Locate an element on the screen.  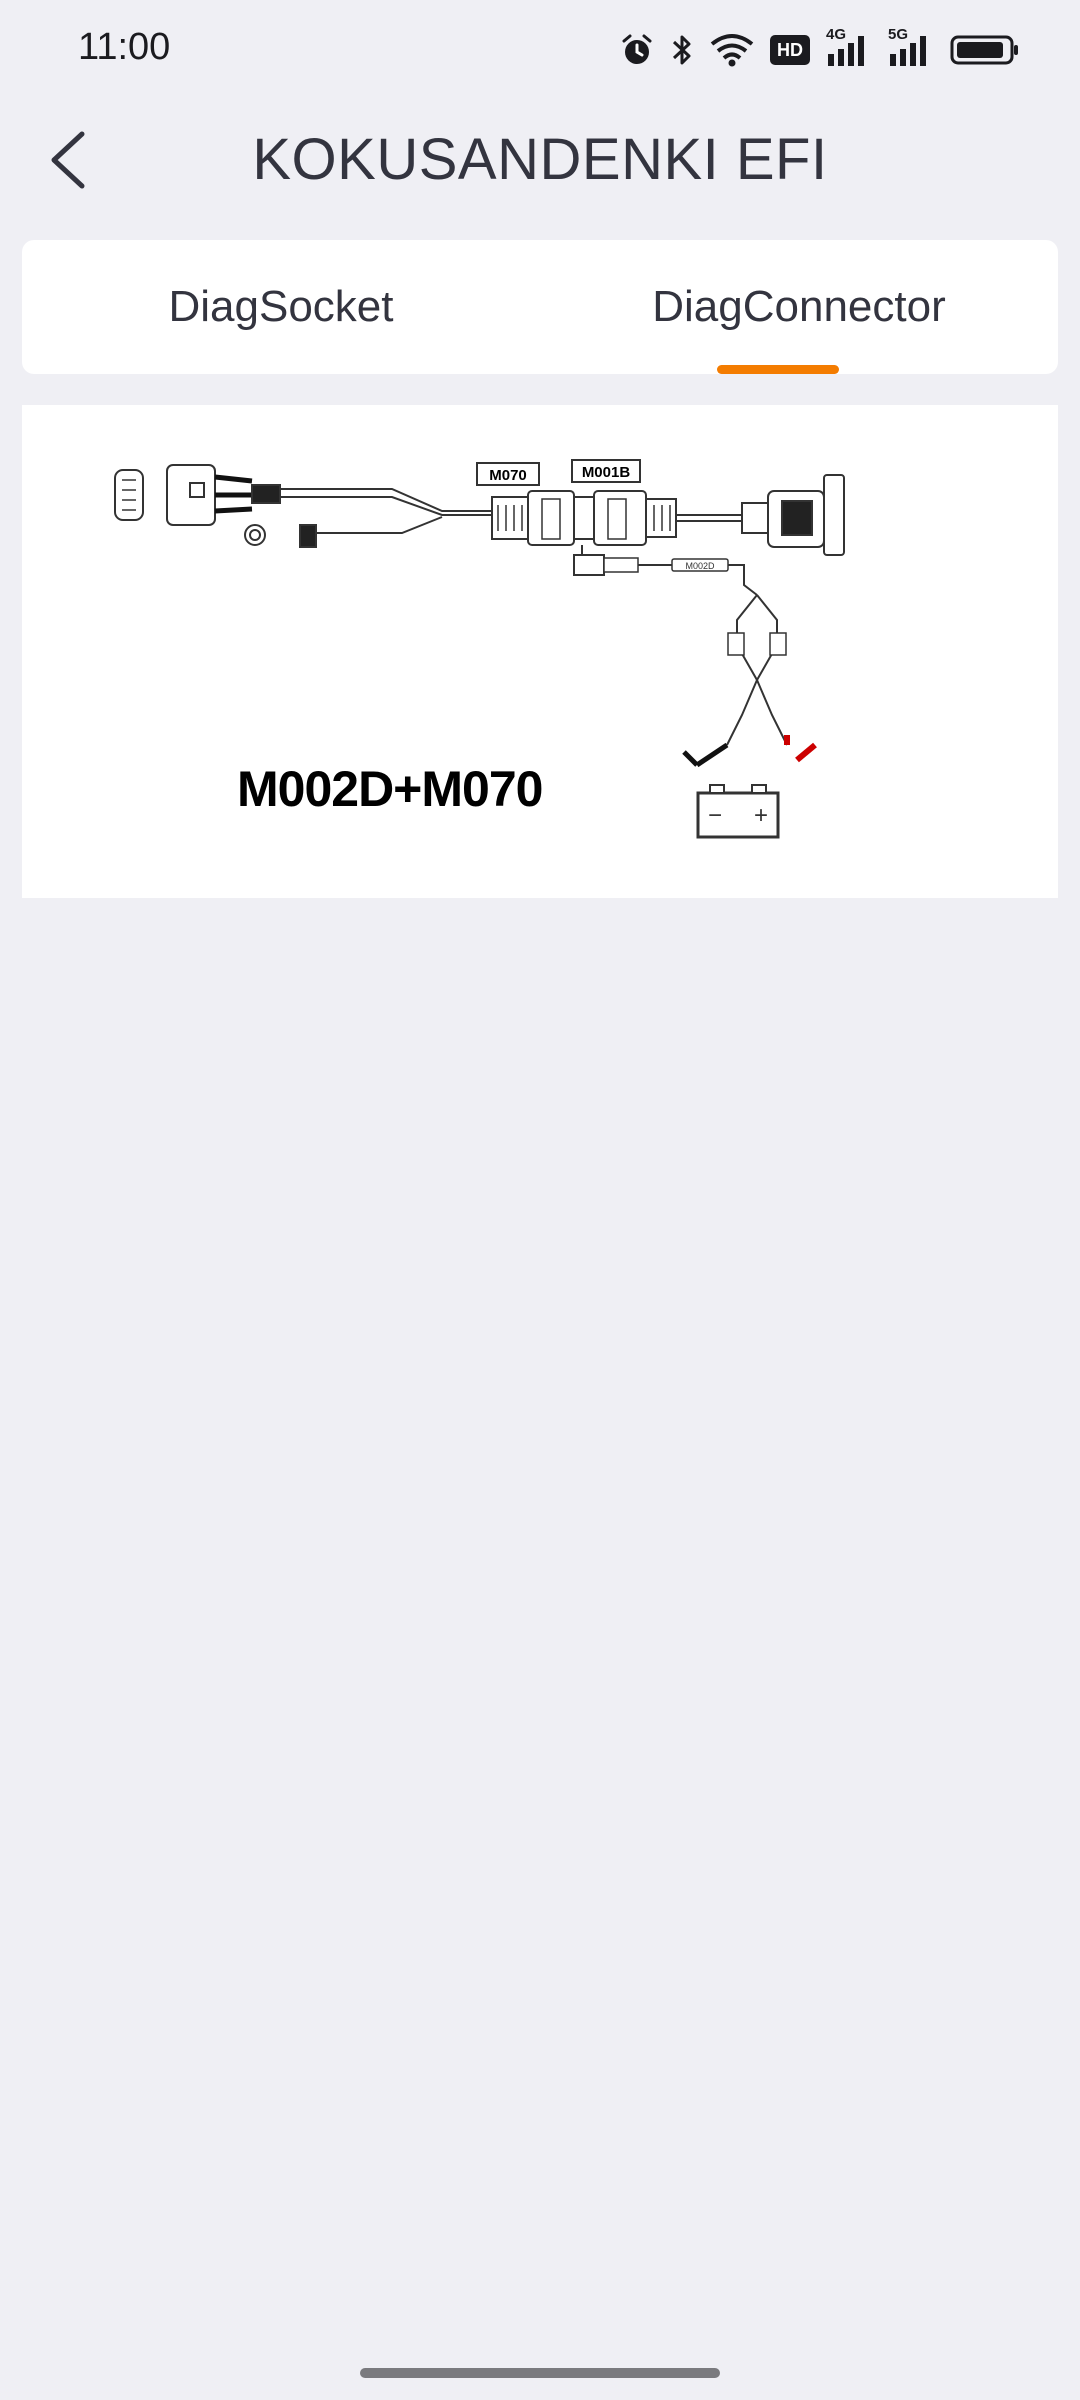
label-m001b: M001B is located at coordinates (606, 472).